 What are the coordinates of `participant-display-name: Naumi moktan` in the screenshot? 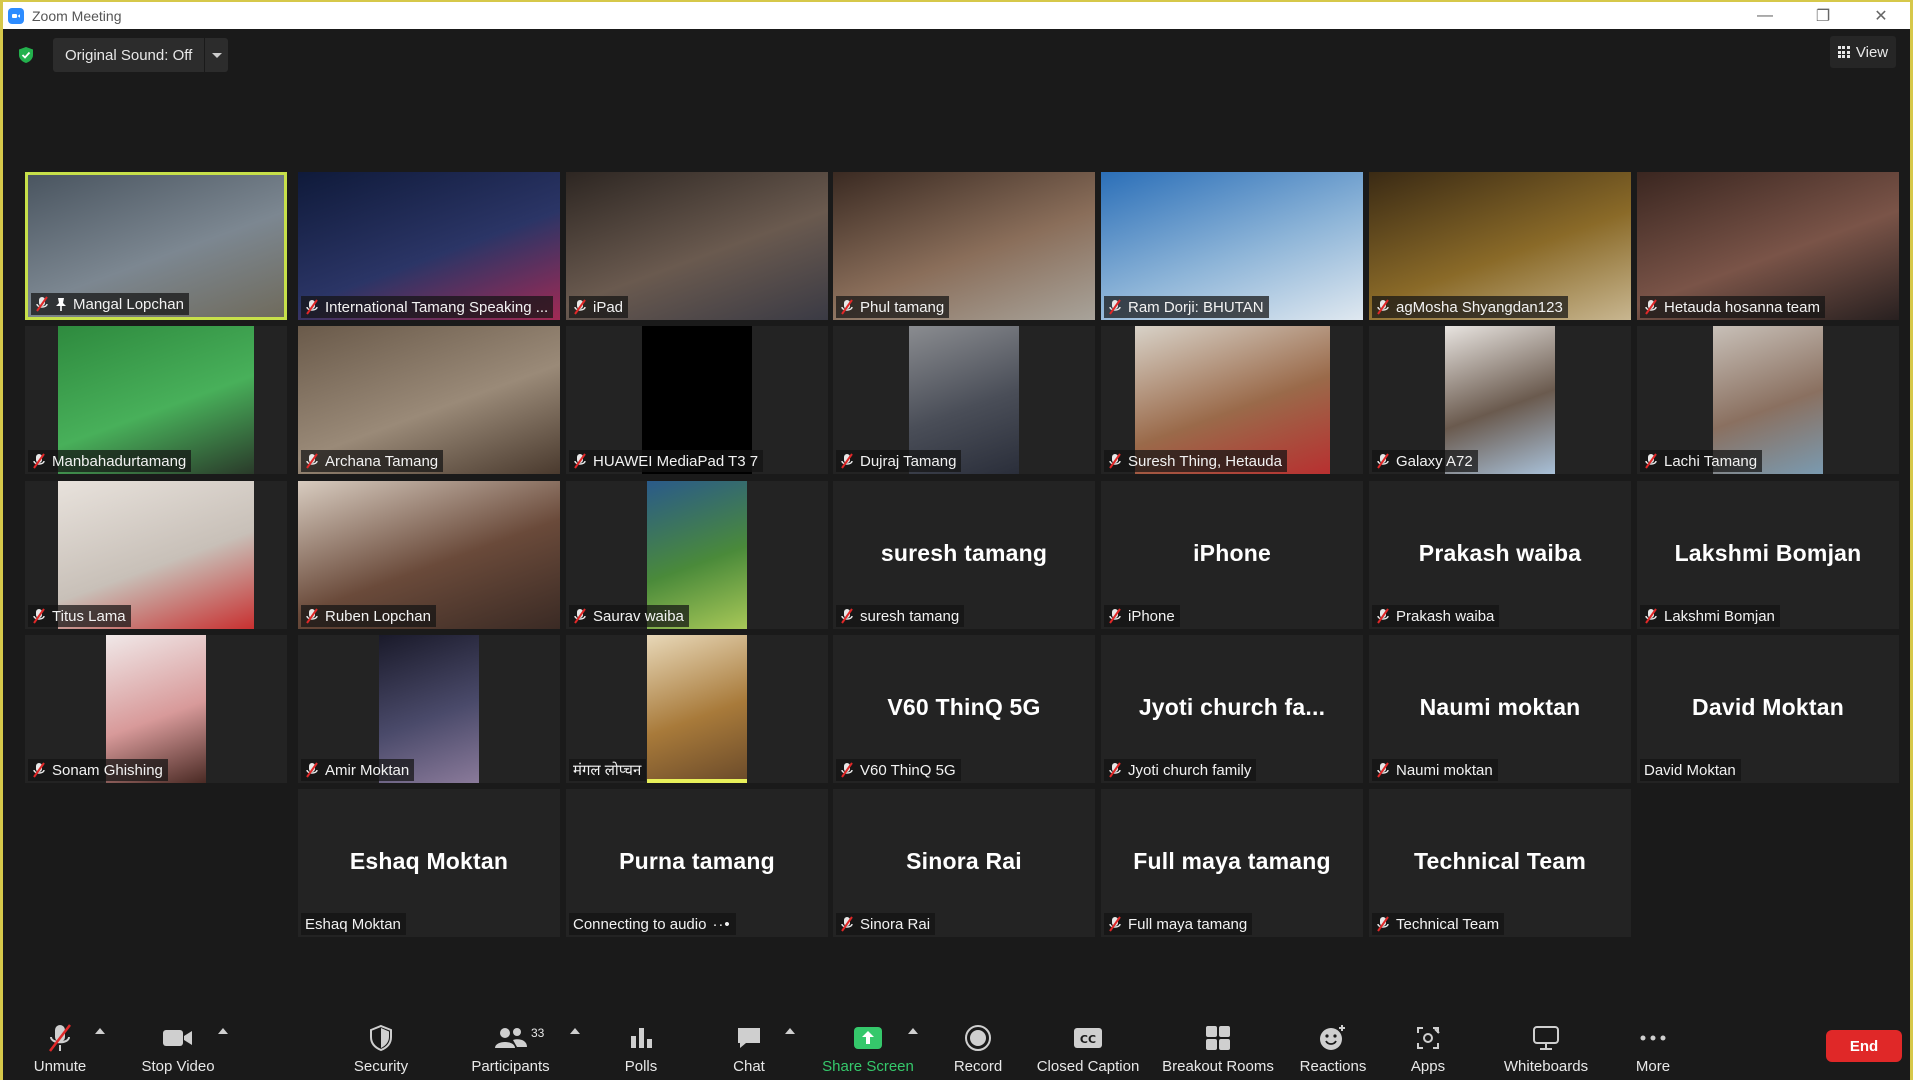 It's located at (1500, 707).